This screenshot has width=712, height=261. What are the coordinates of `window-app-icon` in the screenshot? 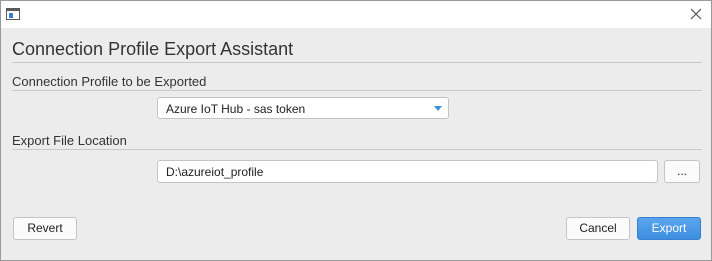 It's located at (13, 14).